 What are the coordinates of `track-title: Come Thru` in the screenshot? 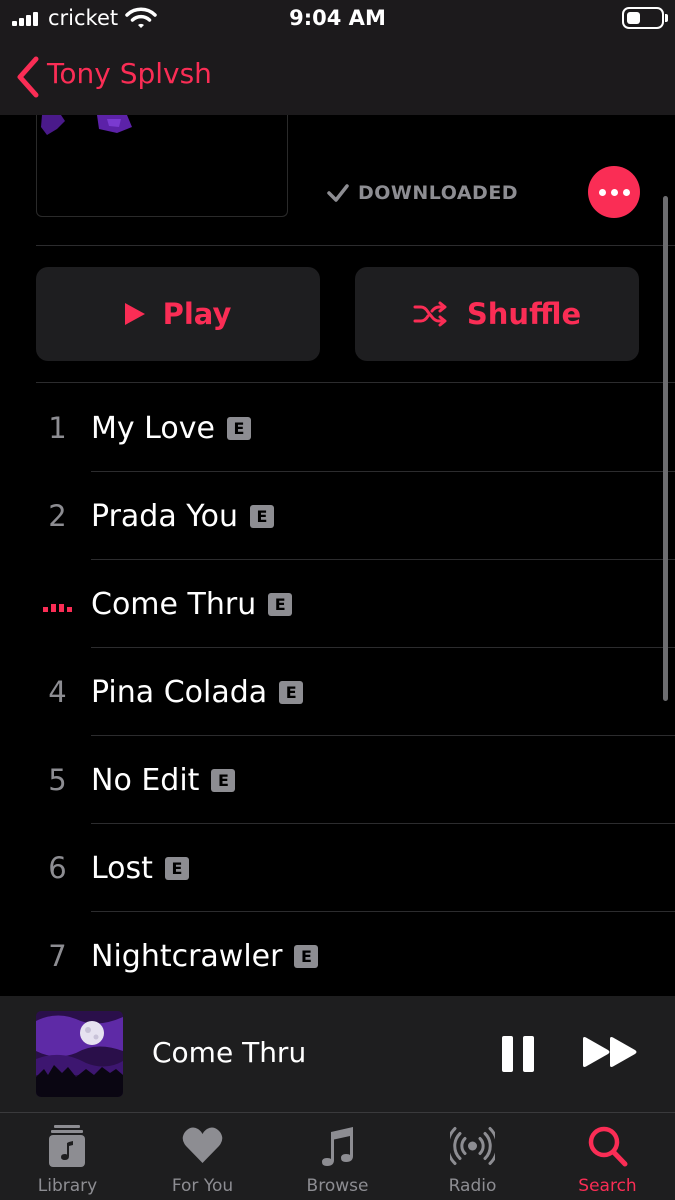 It's located at (174, 604).